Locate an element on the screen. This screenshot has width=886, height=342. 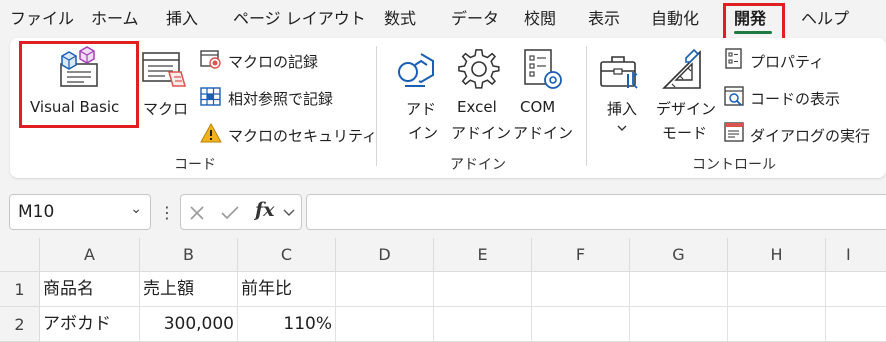
addins-group-label: アドイン is located at coordinates (478, 165).